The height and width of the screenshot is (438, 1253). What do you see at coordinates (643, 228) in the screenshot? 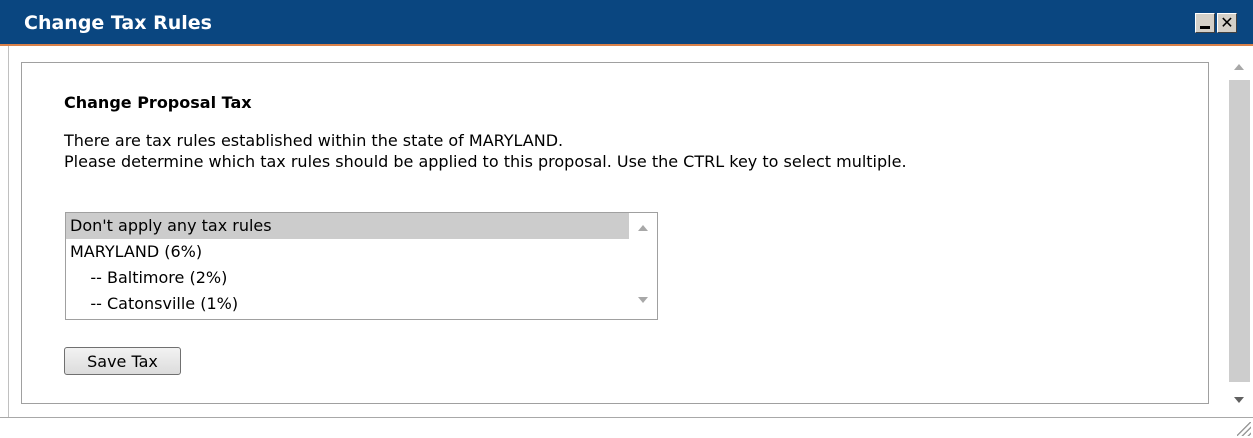
I see `listbox-scroll-up-icon` at bounding box center [643, 228].